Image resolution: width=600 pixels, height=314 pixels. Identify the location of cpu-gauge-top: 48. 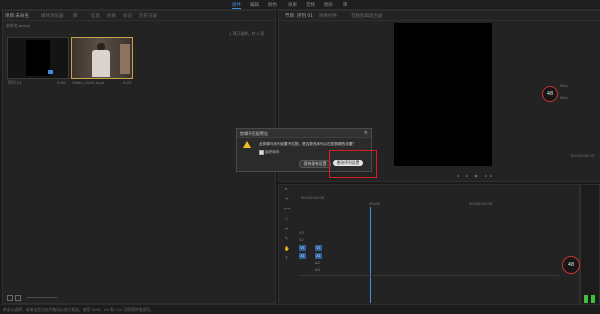
(550, 94).